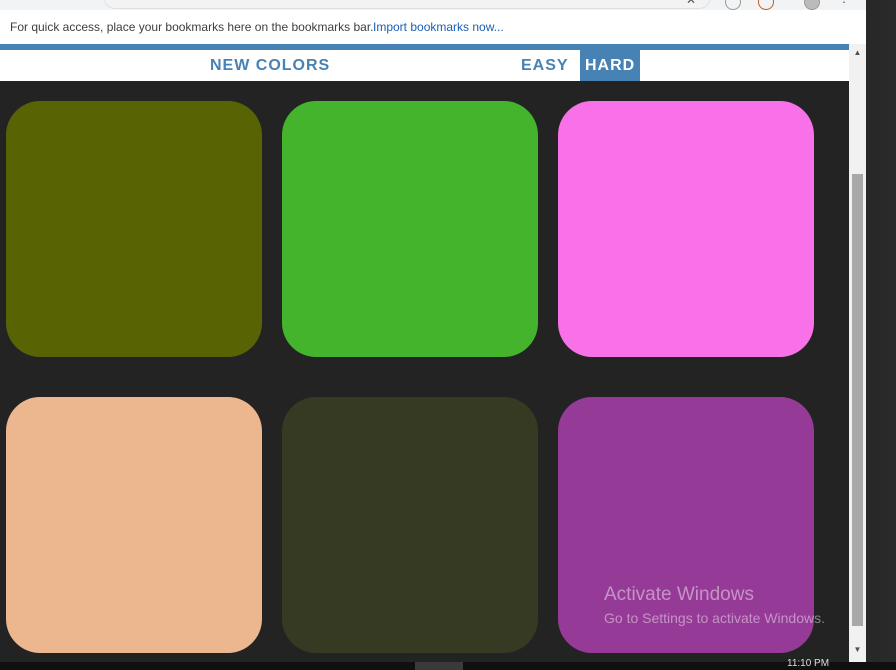 The width and height of the screenshot is (896, 670). What do you see at coordinates (610, 65) in the screenshot?
I see `hard-button: HARD` at bounding box center [610, 65].